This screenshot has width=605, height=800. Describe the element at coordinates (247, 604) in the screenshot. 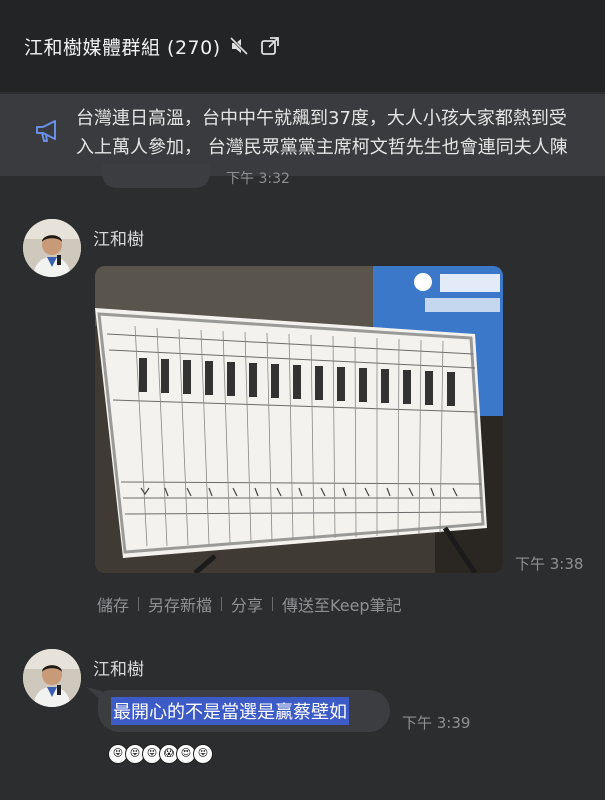

I see `share-action: 分享` at that location.